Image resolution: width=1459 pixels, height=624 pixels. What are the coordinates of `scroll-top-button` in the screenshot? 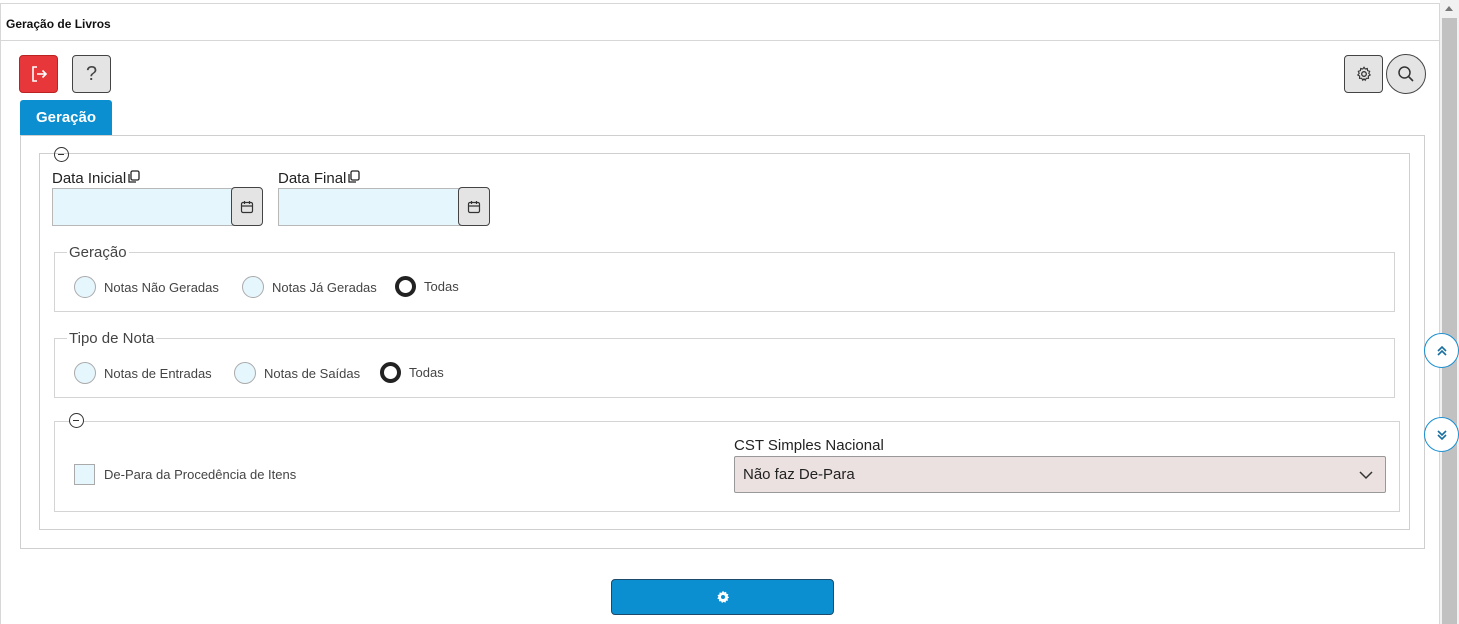 It's located at (1441, 350).